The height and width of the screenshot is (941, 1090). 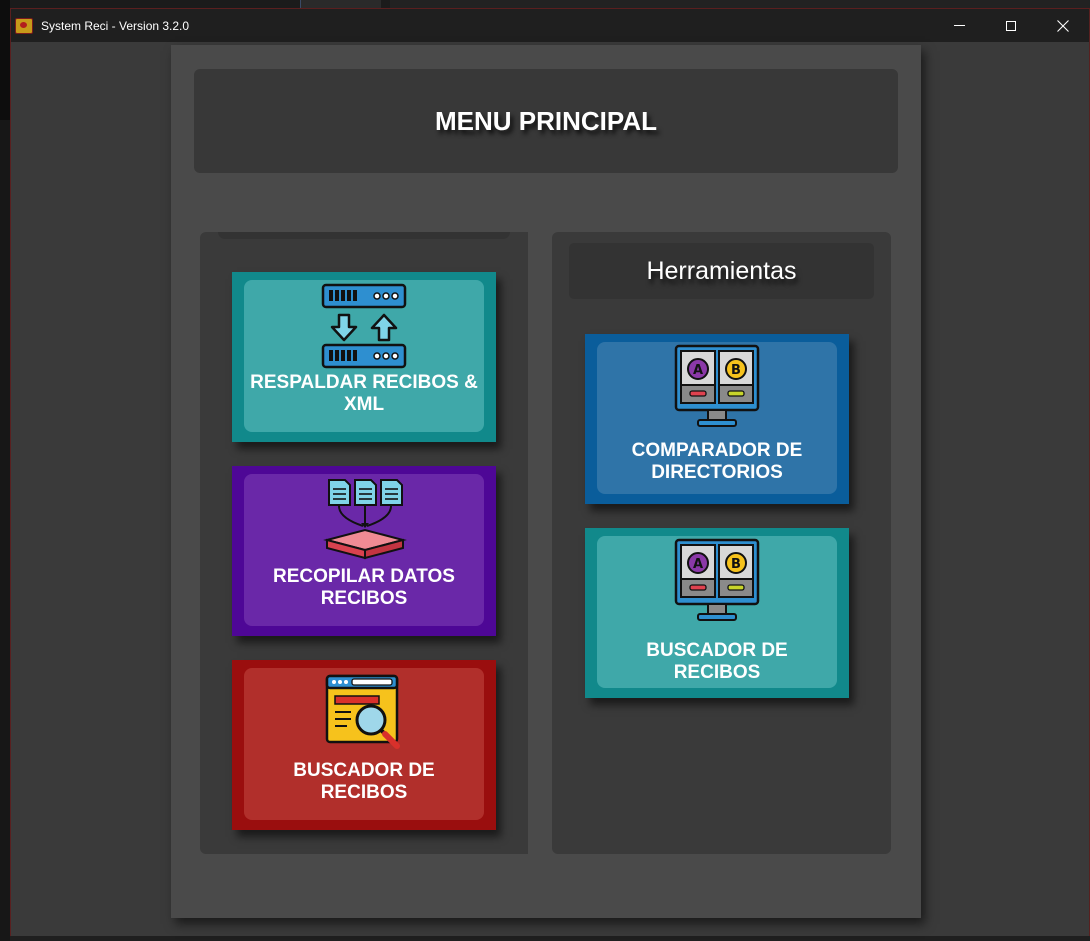 I want to click on browser-search-icon, so click(x=362, y=711).